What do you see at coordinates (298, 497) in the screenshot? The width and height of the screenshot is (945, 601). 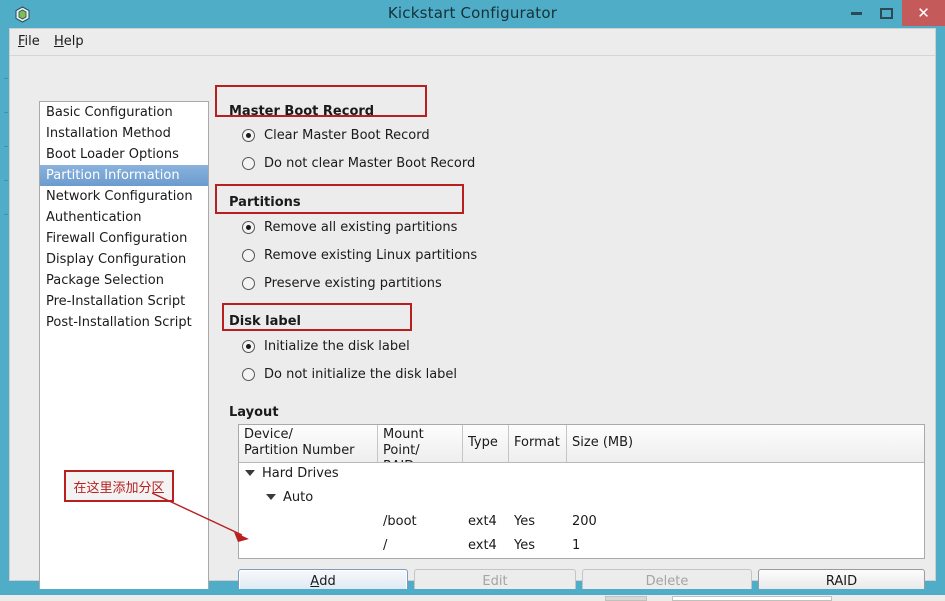 I see `cell-device: Auto` at bounding box center [298, 497].